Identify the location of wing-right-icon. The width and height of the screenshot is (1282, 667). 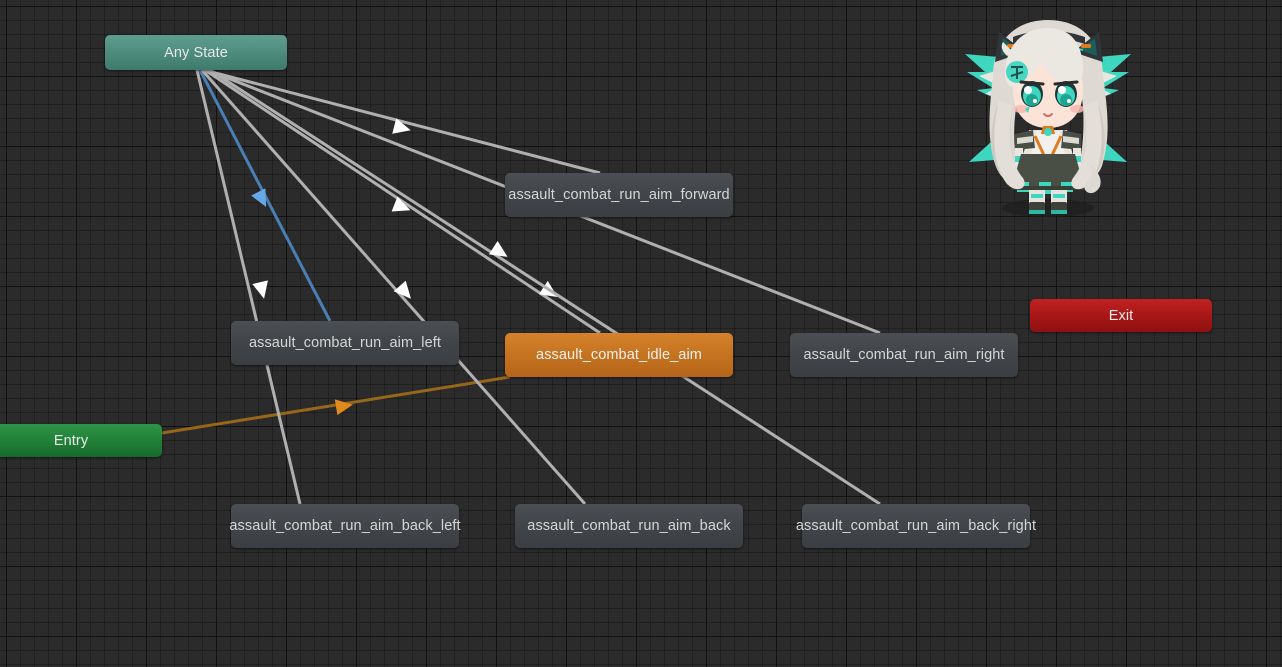
(1108, 108).